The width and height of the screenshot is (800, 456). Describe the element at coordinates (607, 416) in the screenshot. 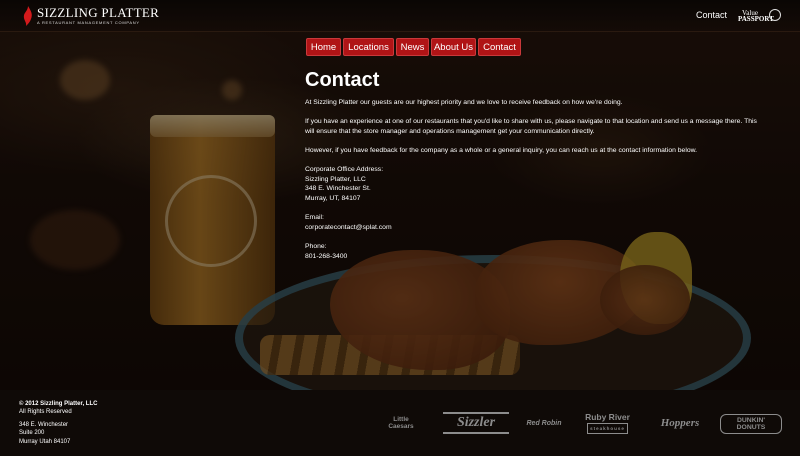

I see `ruby-river-name: Ruby River` at that location.